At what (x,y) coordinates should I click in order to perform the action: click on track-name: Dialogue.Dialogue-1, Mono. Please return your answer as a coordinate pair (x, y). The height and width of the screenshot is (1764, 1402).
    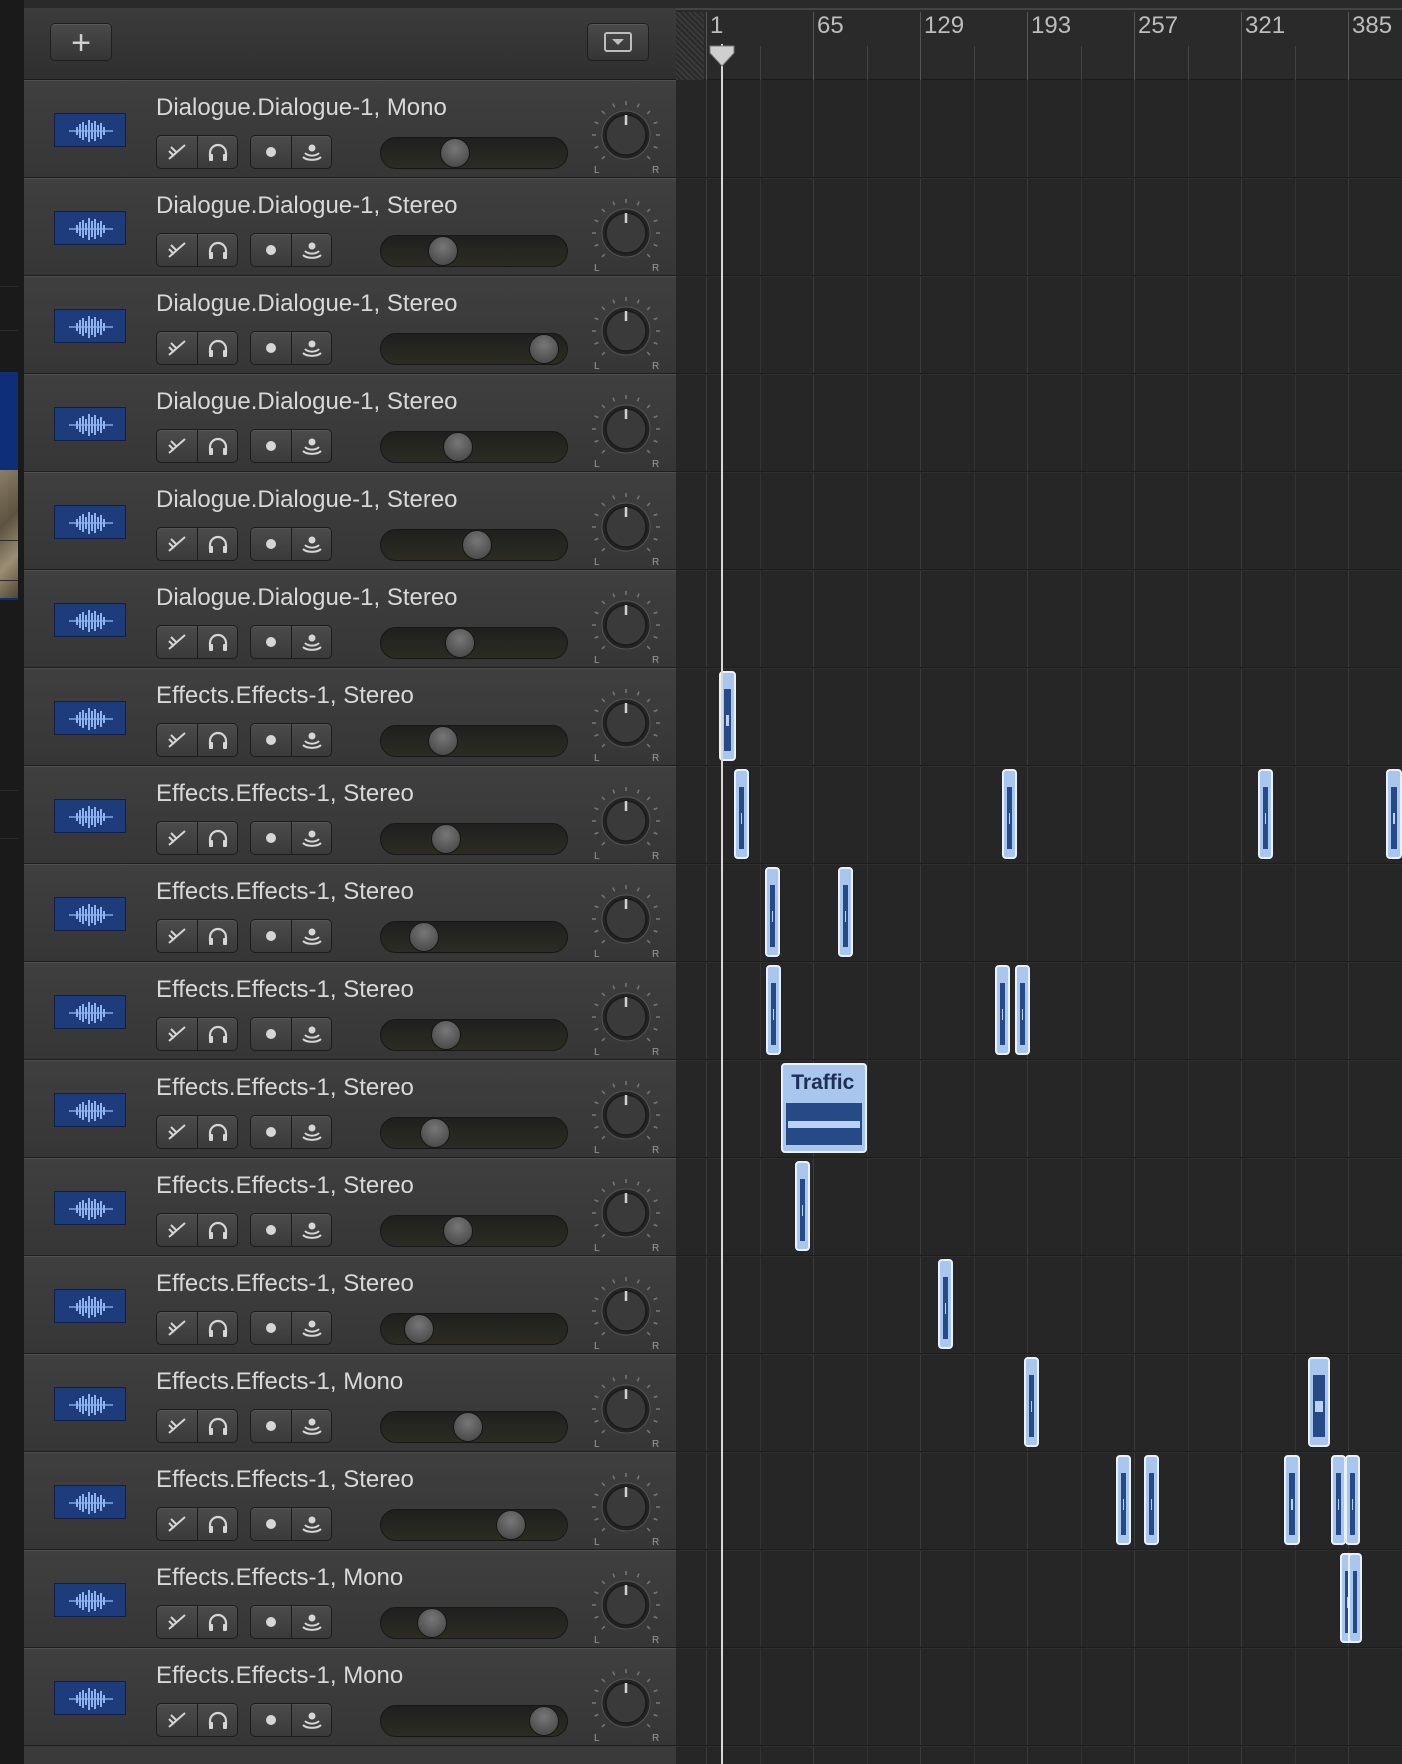
    Looking at the image, I should click on (301, 108).